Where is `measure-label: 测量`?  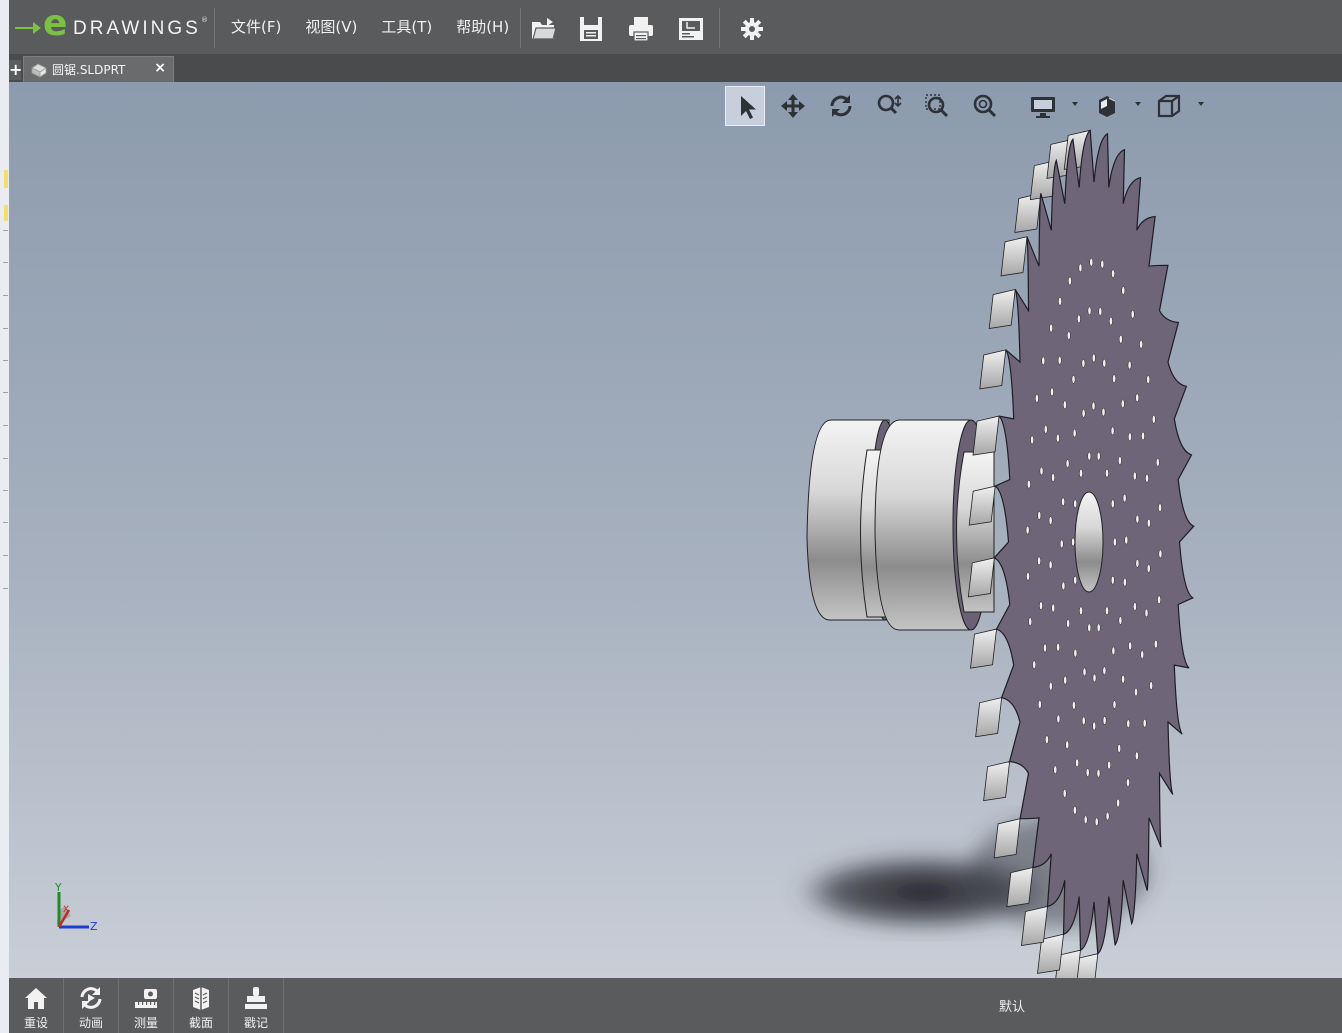 measure-label: 测量 is located at coordinates (145, 1023).